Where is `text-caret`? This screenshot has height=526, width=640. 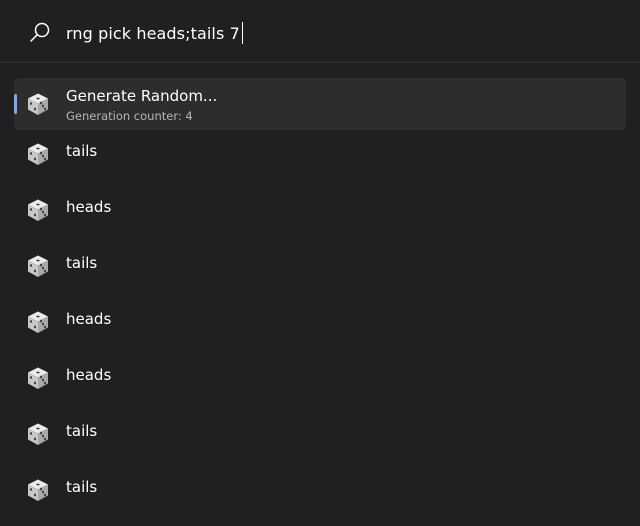 text-caret is located at coordinates (242, 33).